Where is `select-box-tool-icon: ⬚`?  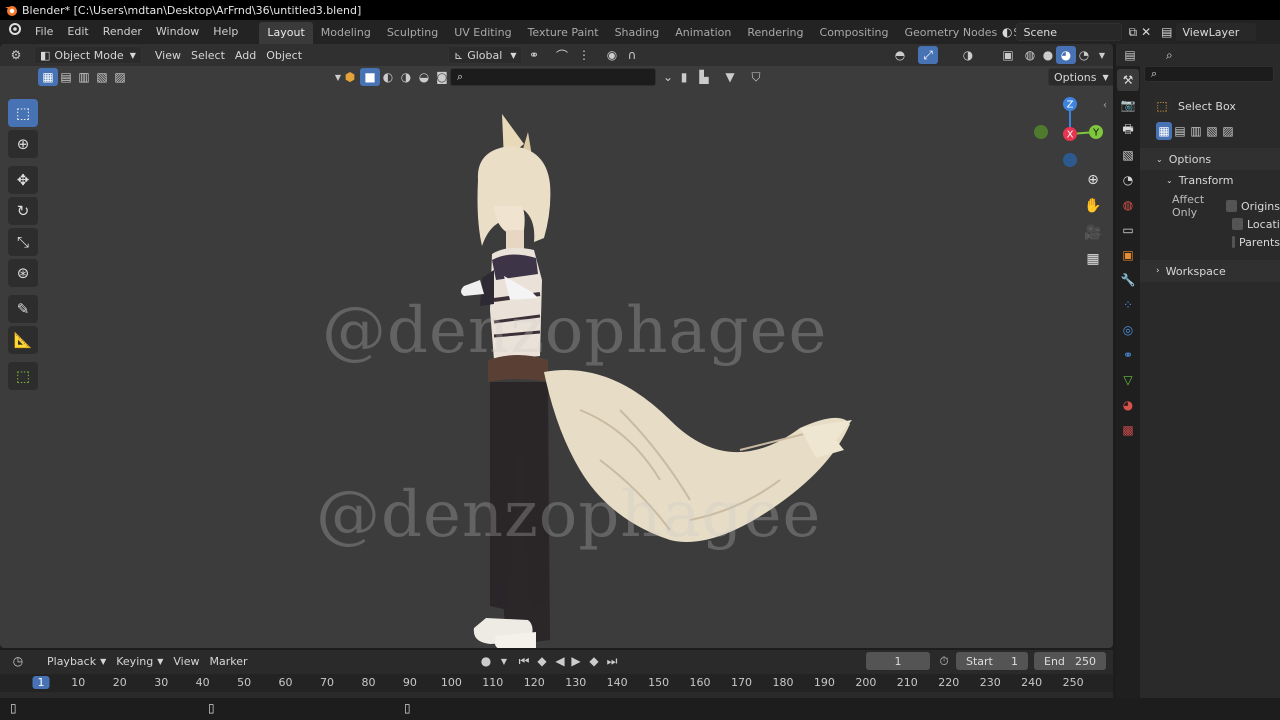
select-box-tool-icon: ⬚ is located at coordinates (23, 113).